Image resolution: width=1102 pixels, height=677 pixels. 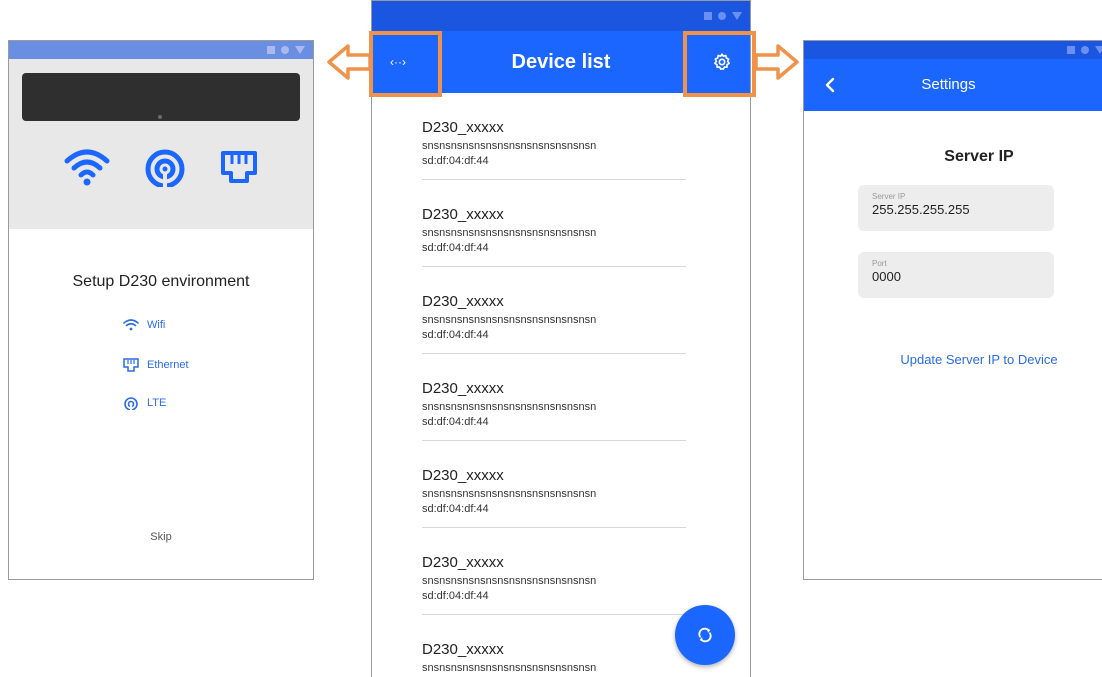 What do you see at coordinates (963, 209) in the screenshot?
I see `server-ip-input: 255.255.255.255` at bounding box center [963, 209].